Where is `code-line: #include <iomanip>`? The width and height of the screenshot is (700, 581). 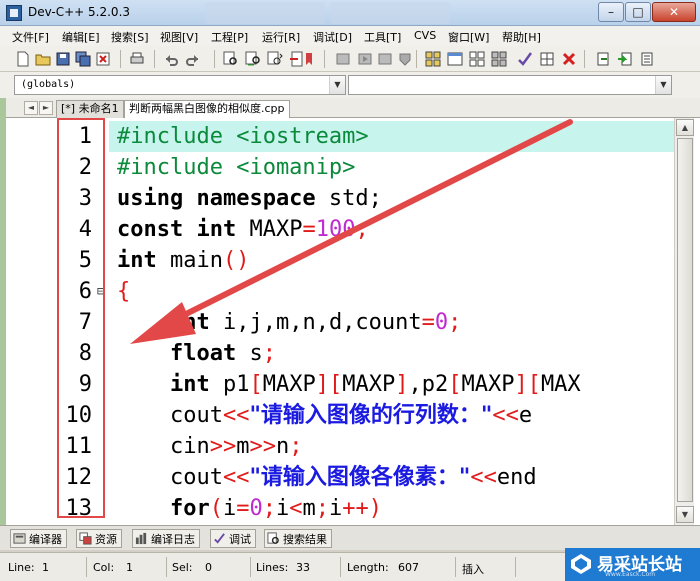 code-line: #include <iomanip> is located at coordinates (236, 167).